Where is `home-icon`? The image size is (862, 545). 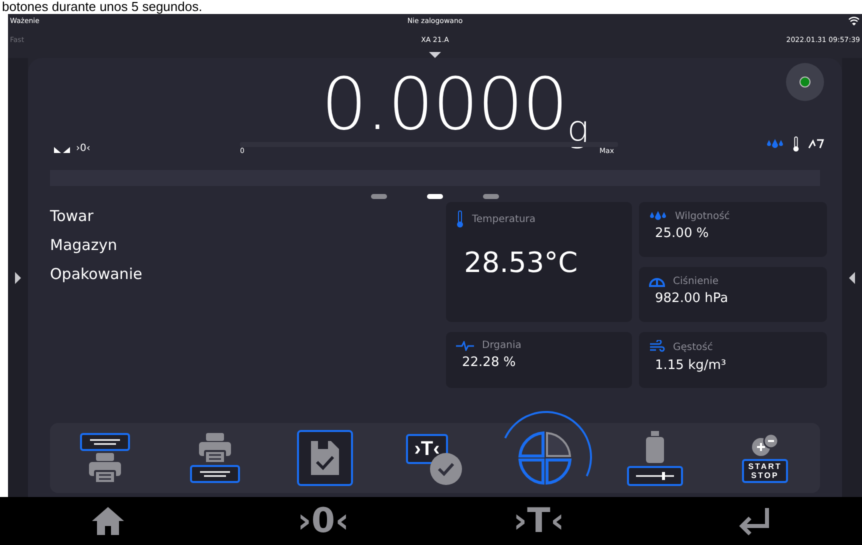
home-icon is located at coordinates (107, 521).